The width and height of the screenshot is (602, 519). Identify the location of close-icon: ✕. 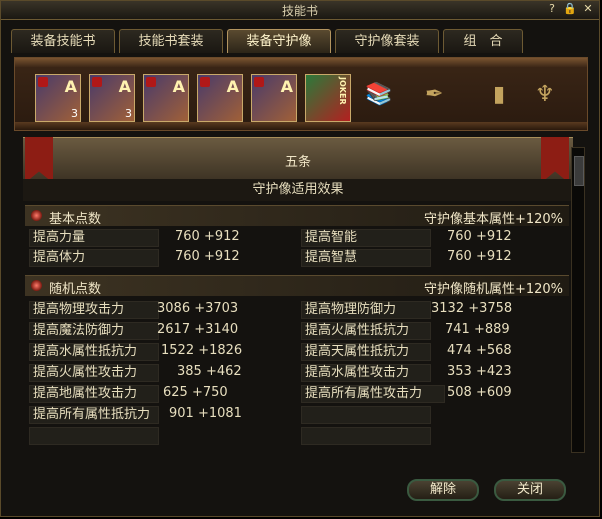
(588, 9).